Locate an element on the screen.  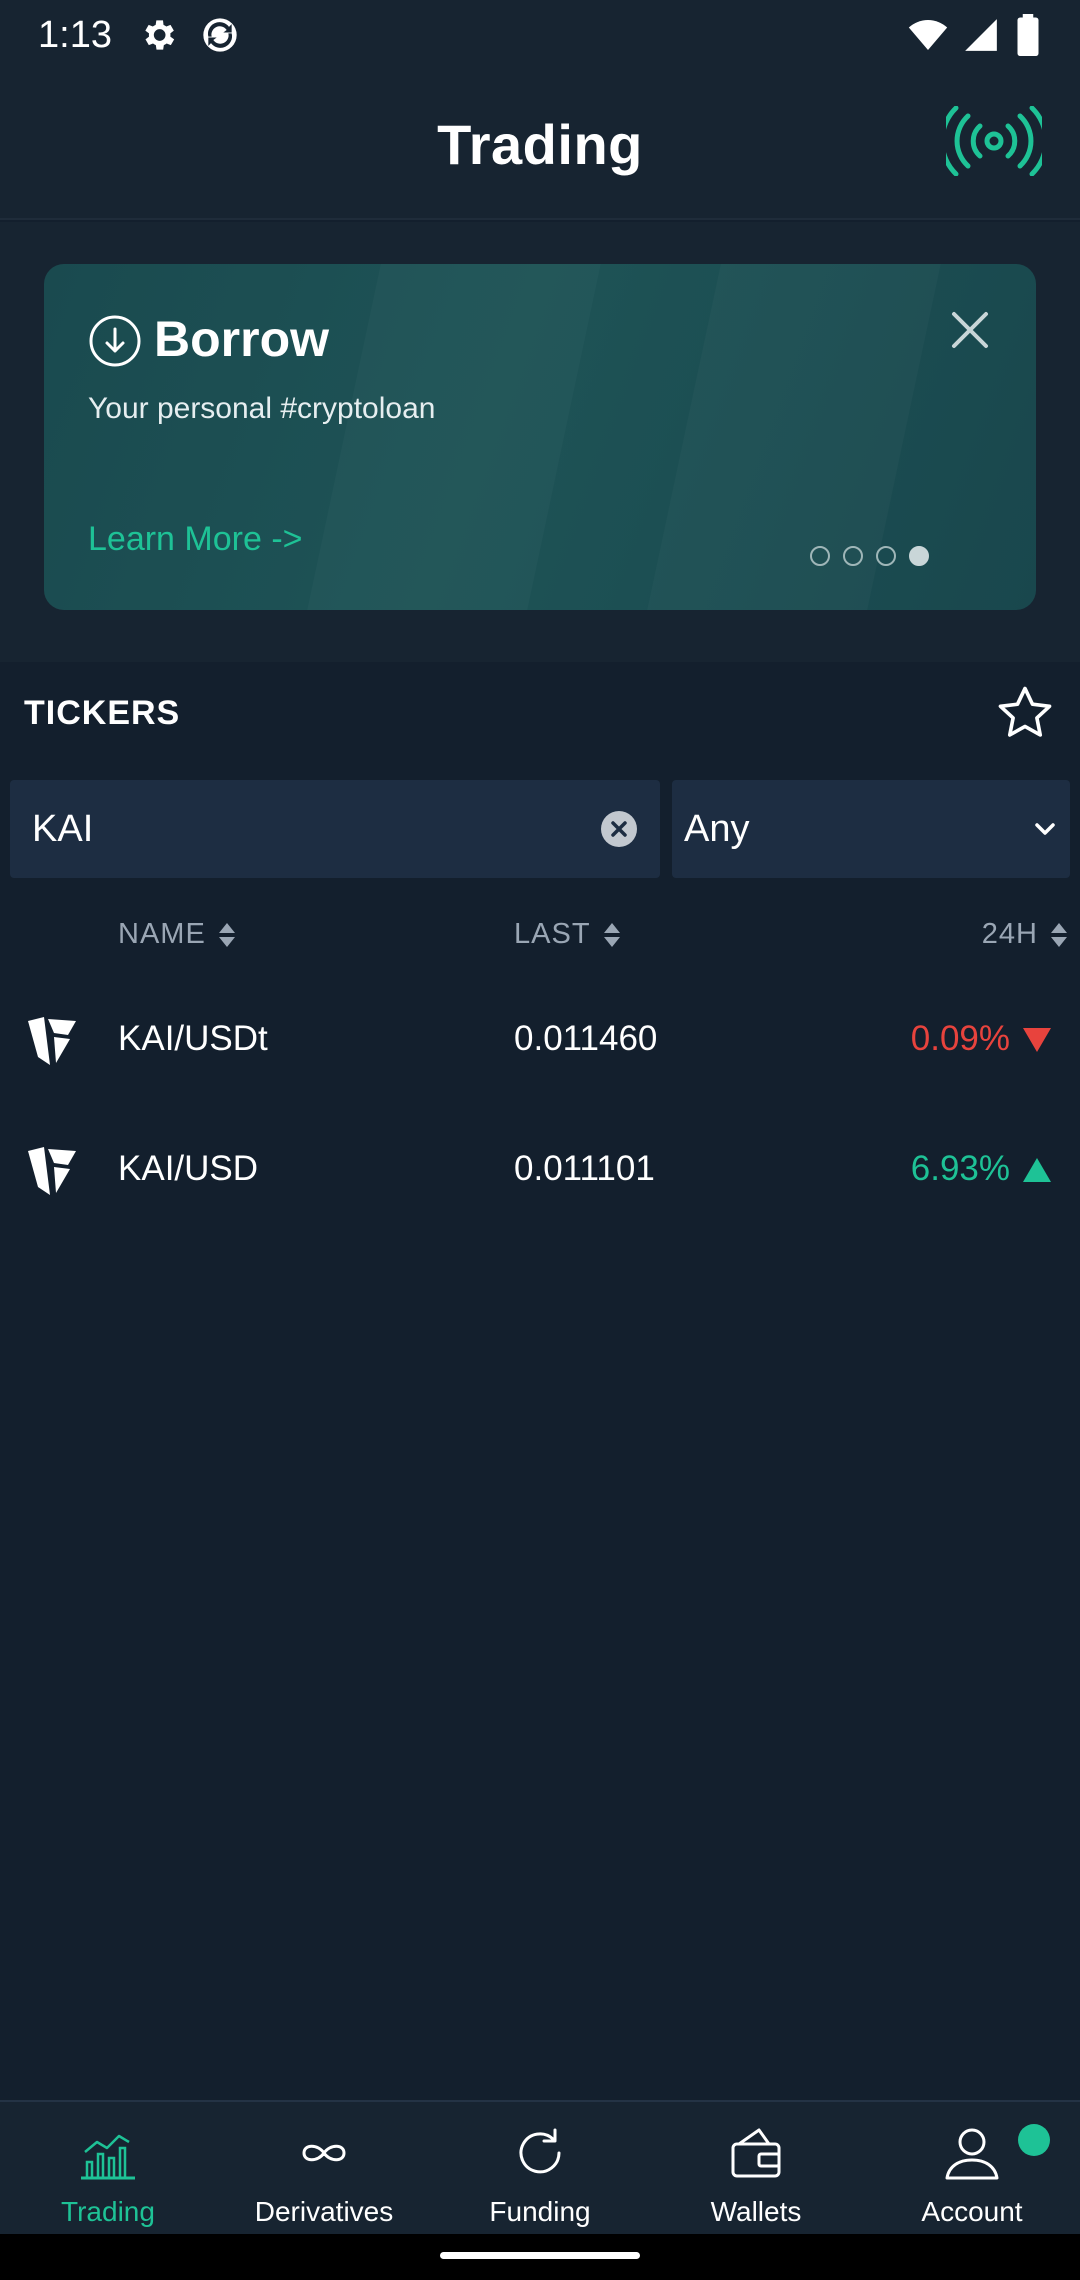
sort-by-name: NAME is located at coordinates (178, 934).